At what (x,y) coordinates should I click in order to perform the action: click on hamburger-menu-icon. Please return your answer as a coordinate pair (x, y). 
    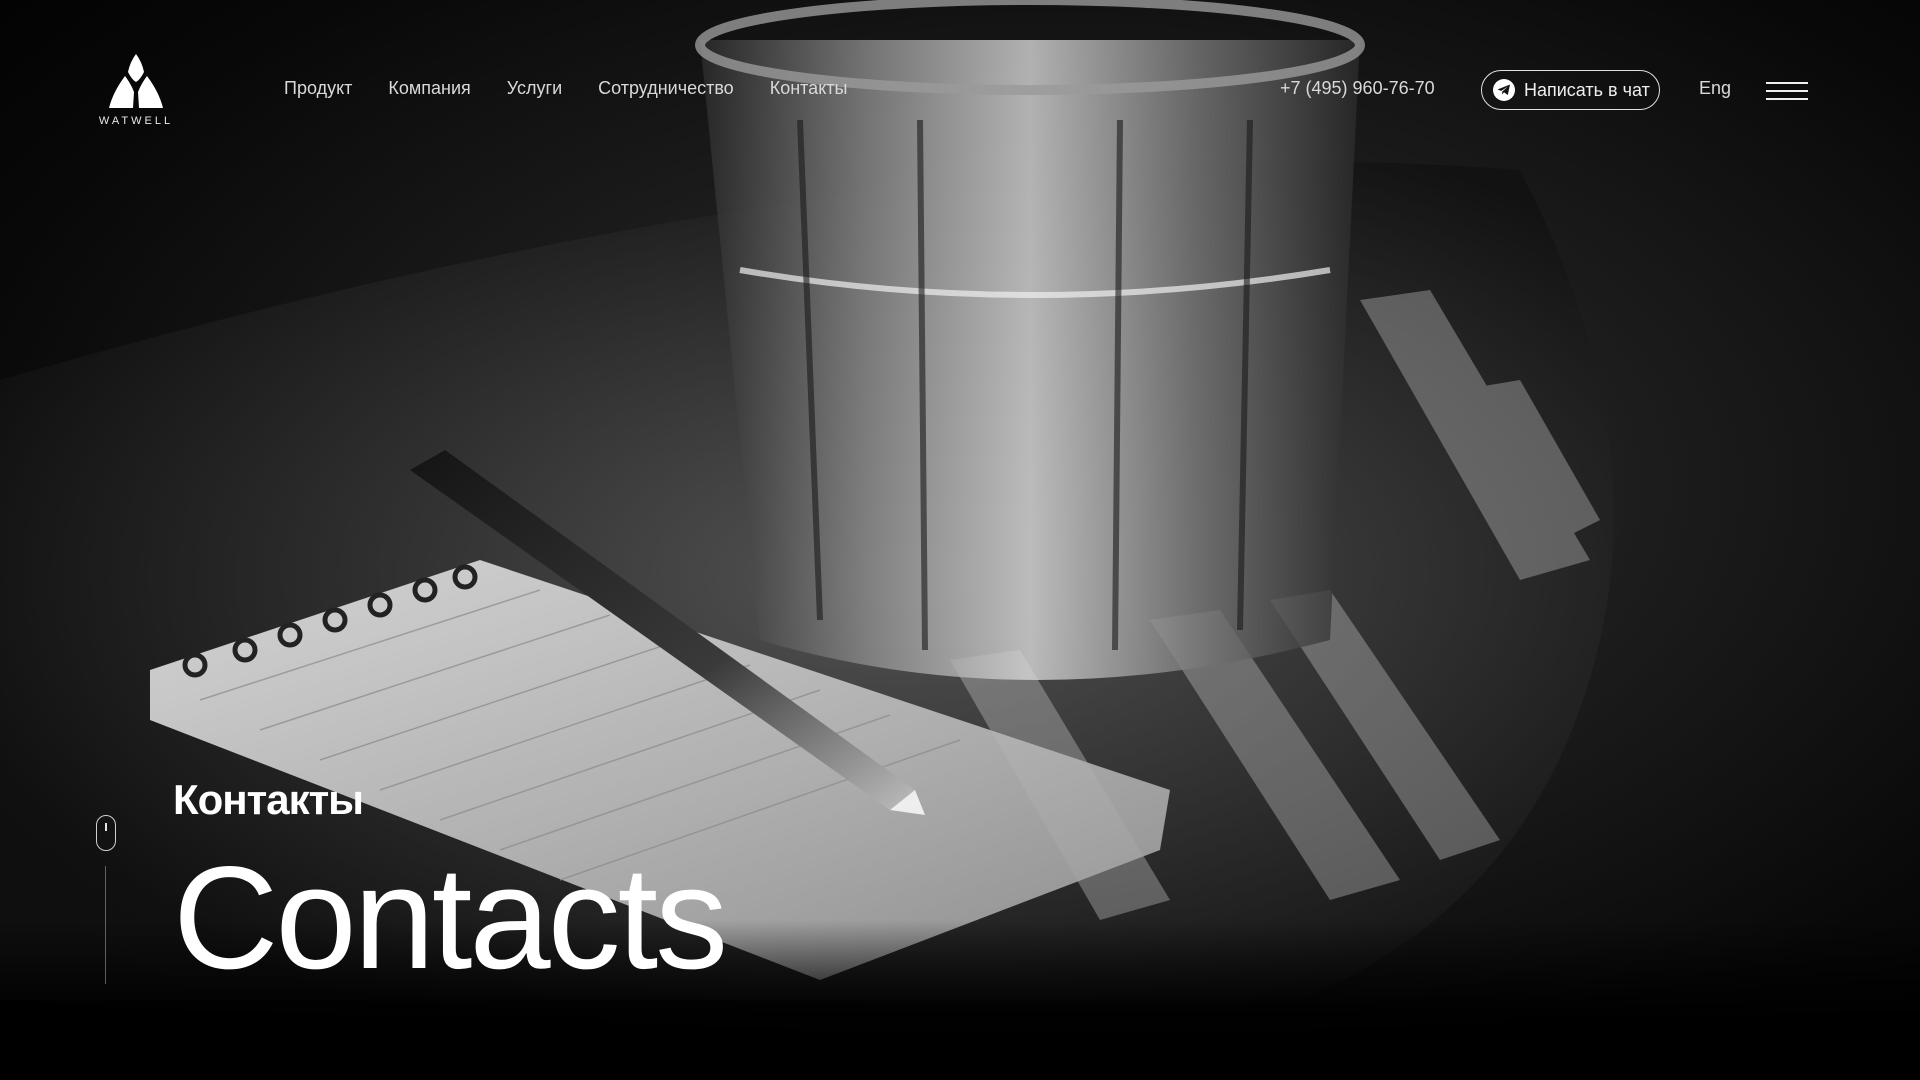
    Looking at the image, I should click on (1787, 91).